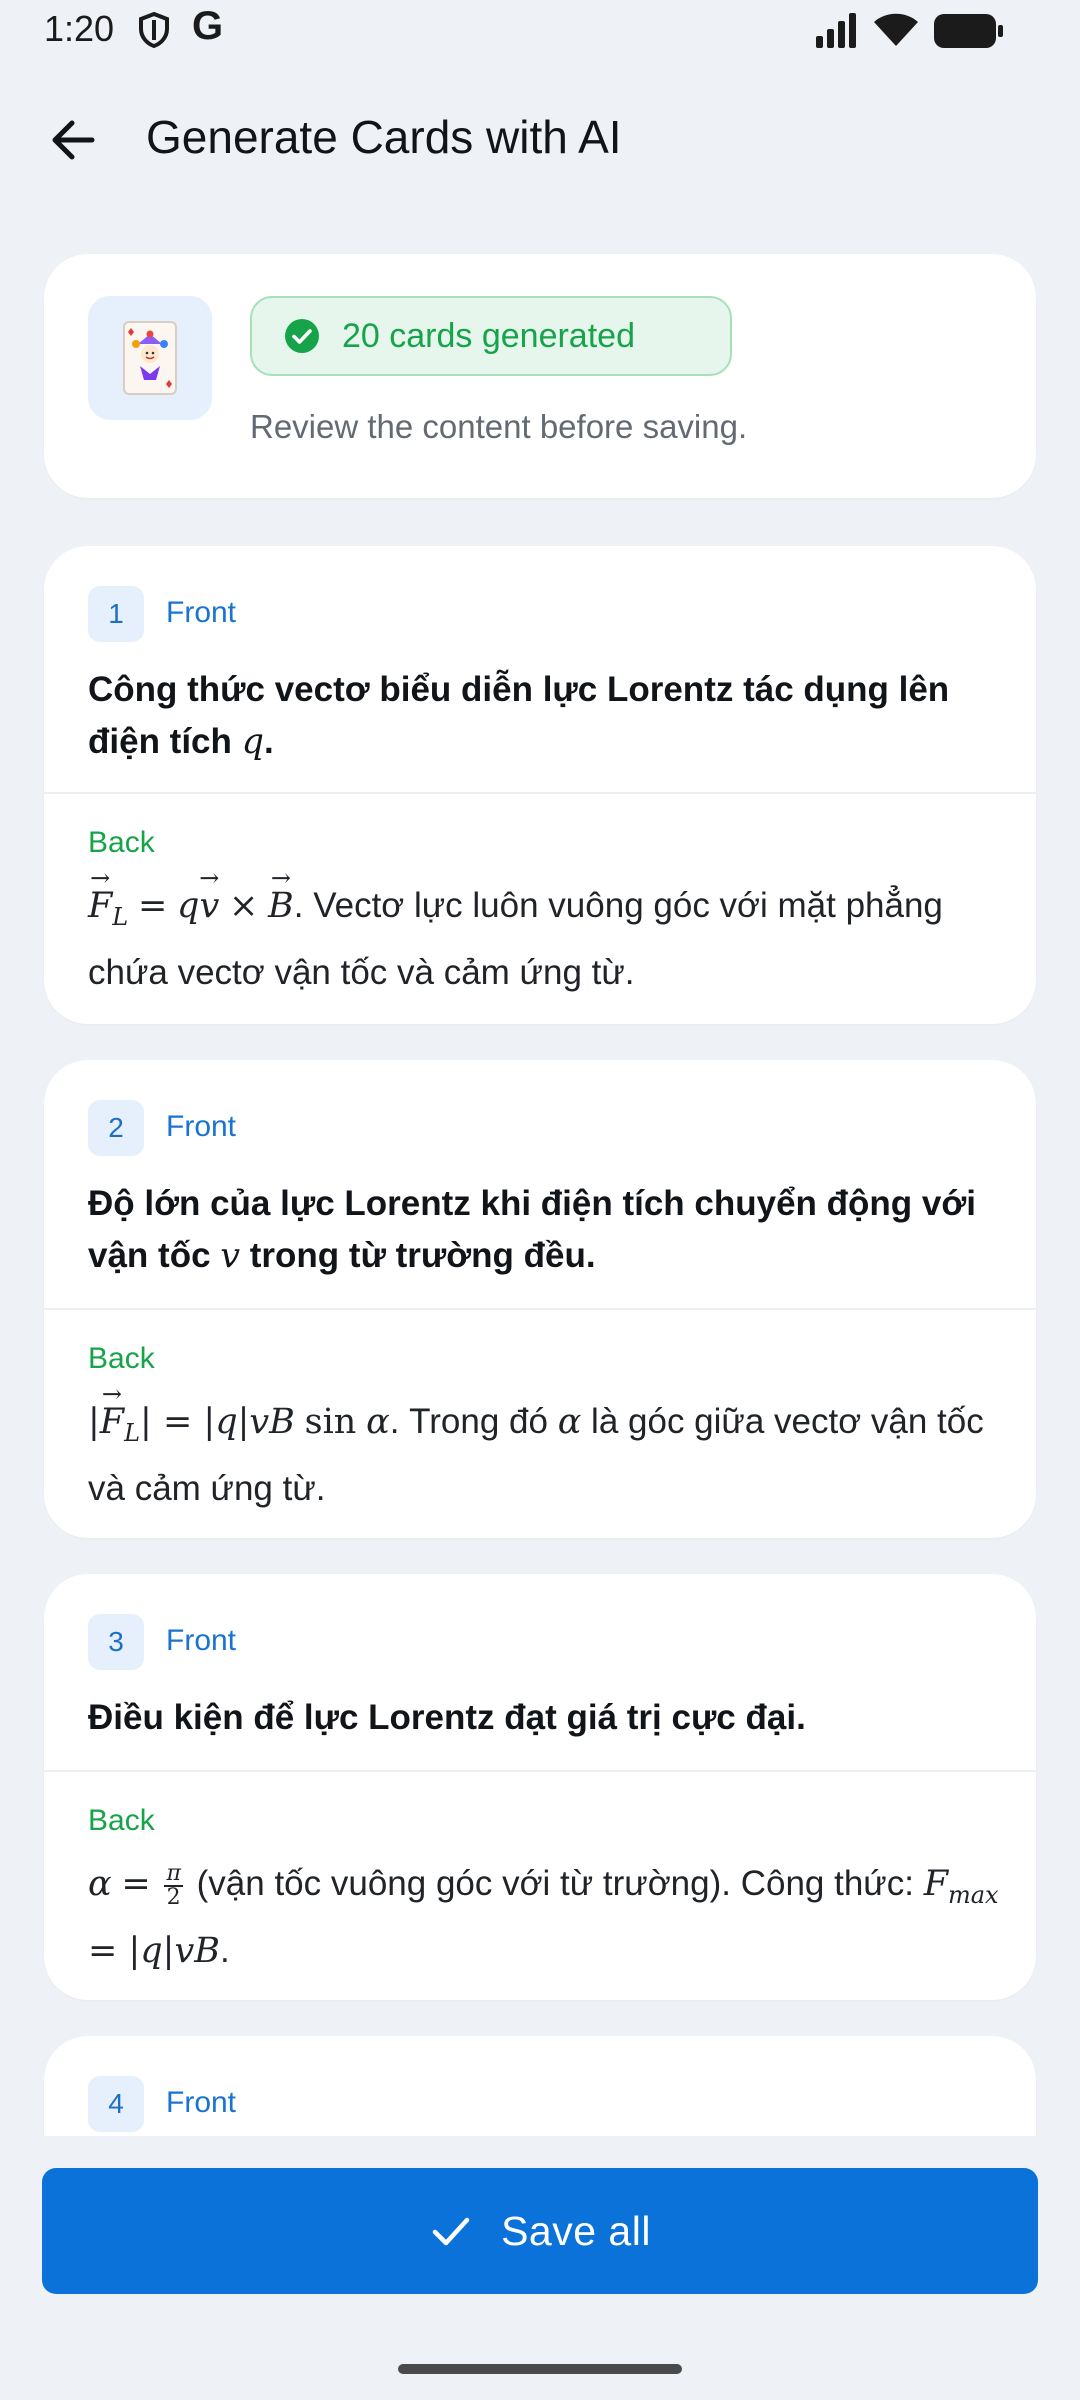  I want to click on card-number: 1, so click(116, 614).